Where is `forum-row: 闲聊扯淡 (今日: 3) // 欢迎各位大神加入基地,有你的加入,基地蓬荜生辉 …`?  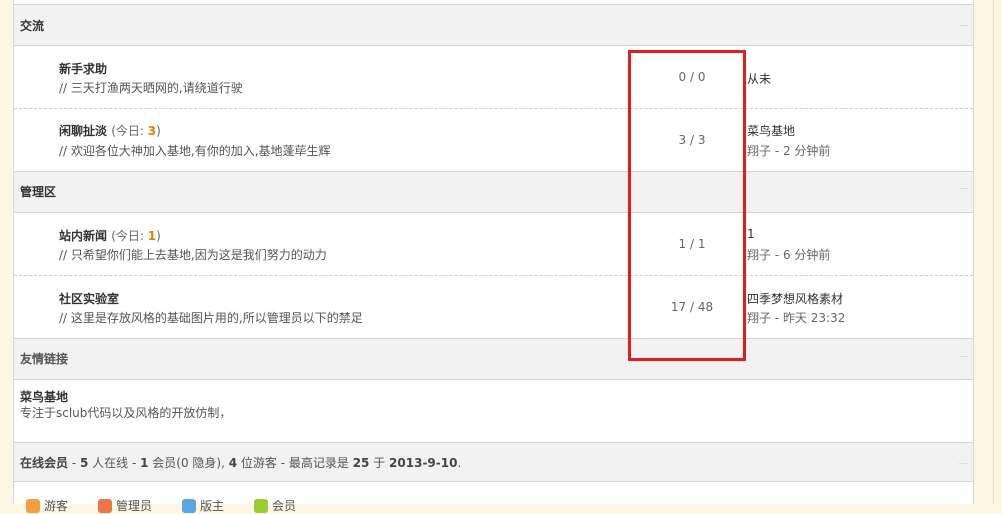 forum-row: 闲聊扯淡 (今日: 3) // 欢迎各位大神加入基地,有你的加入,基地蓬荜生辉 … is located at coordinates (493, 140).